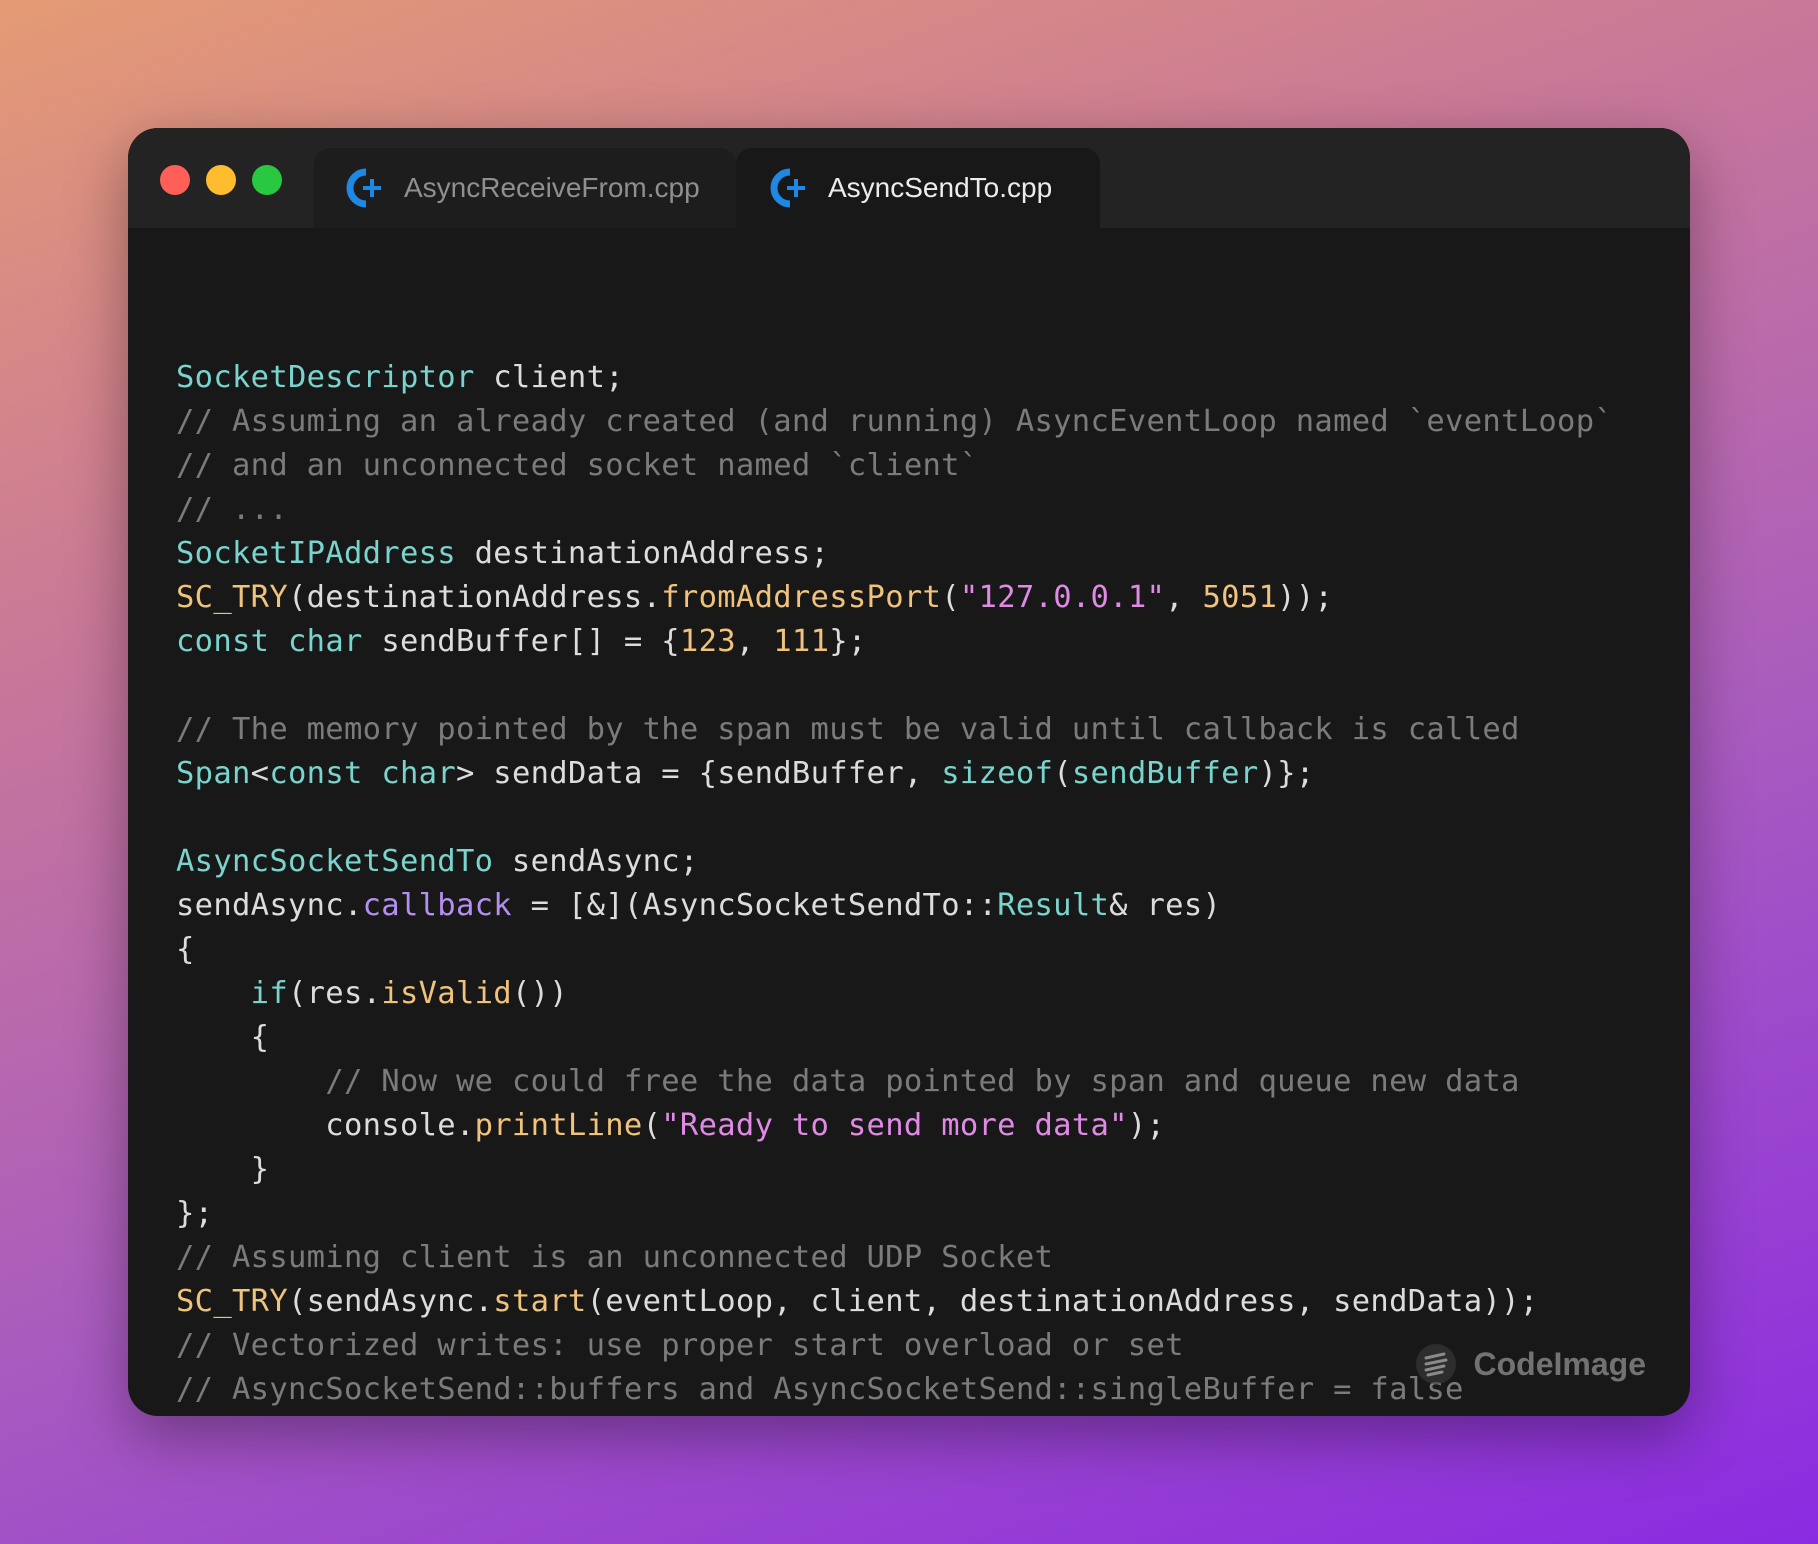  What do you see at coordinates (894, 642) in the screenshot?
I see `code-line: const char sendBuffer[] = {123, 111};` at bounding box center [894, 642].